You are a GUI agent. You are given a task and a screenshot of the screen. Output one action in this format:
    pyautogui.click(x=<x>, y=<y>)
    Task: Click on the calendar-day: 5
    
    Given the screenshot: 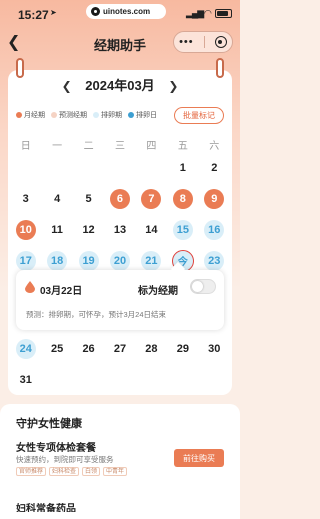 What is the action you would take?
    pyautogui.click(x=89, y=199)
    